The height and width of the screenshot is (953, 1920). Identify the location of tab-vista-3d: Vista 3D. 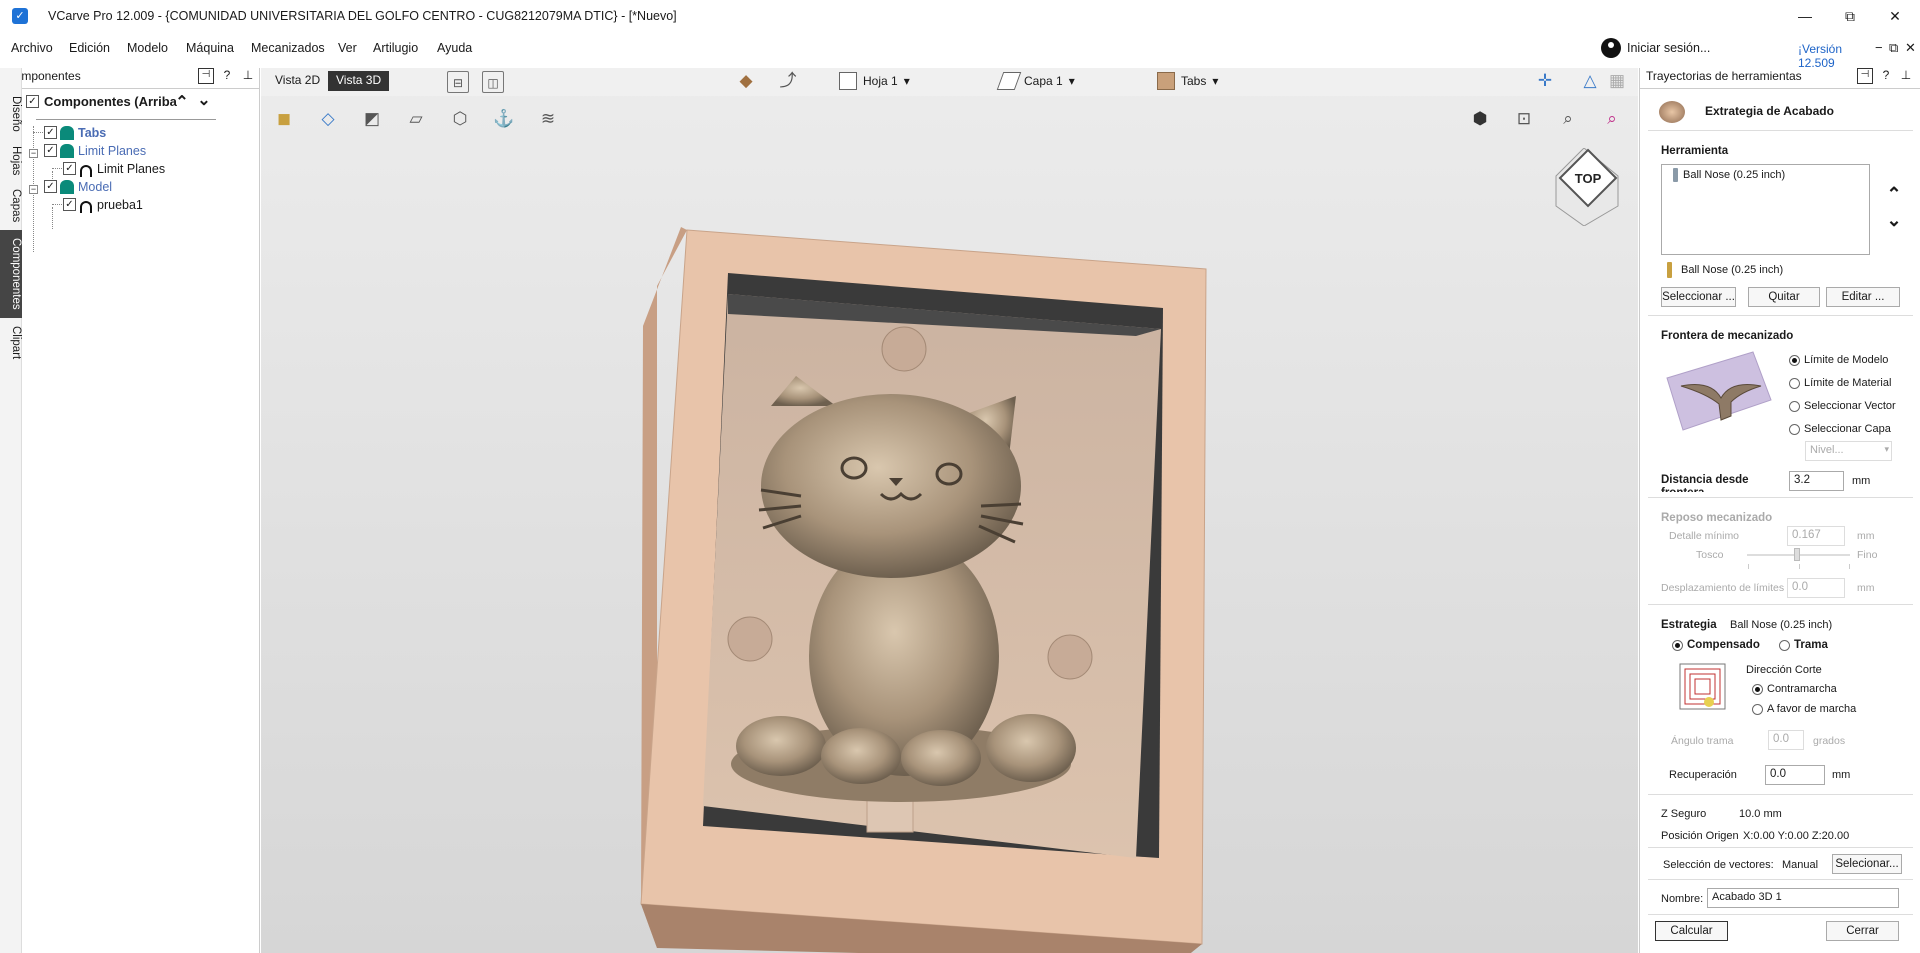
(359, 81).